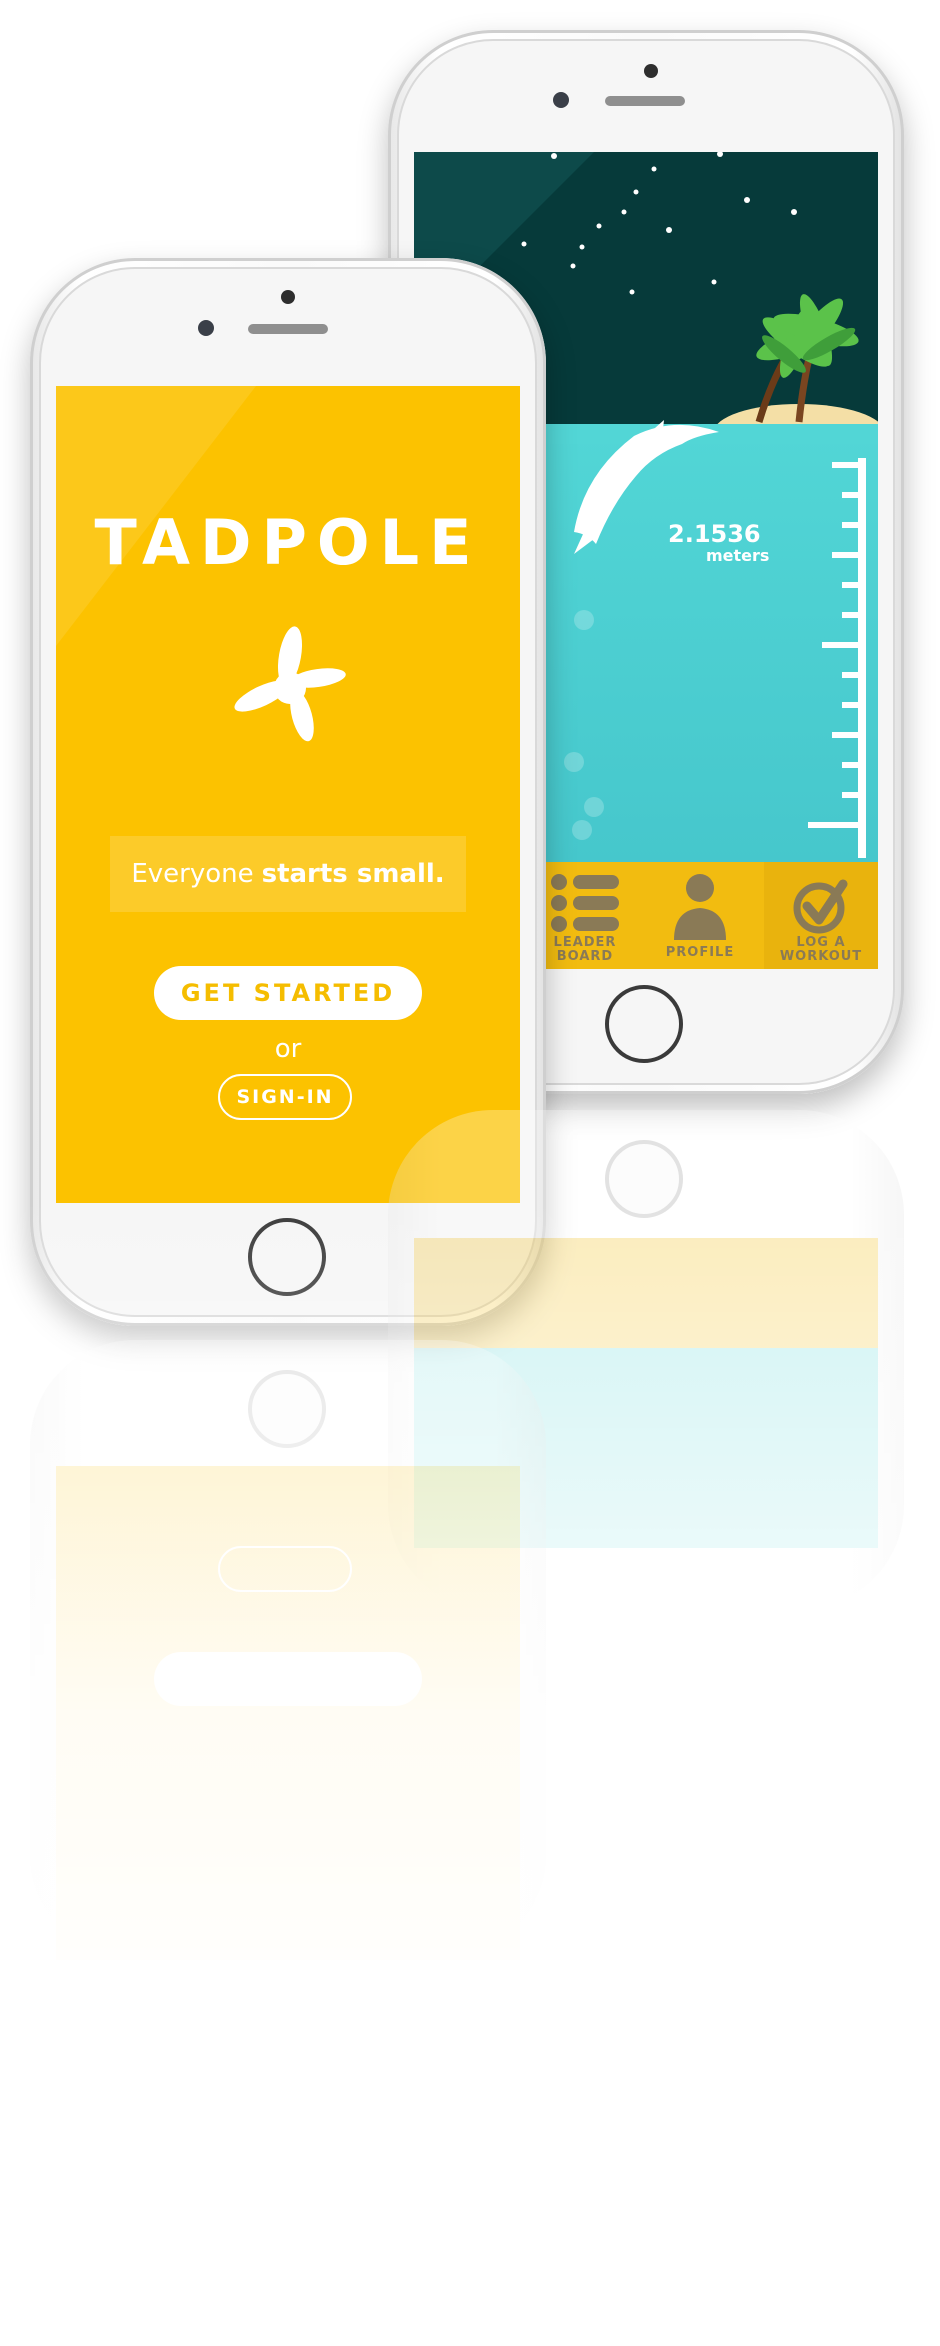 This screenshot has height=2346, width=940. I want to click on tab-profile: PROFILE, so click(700, 915).